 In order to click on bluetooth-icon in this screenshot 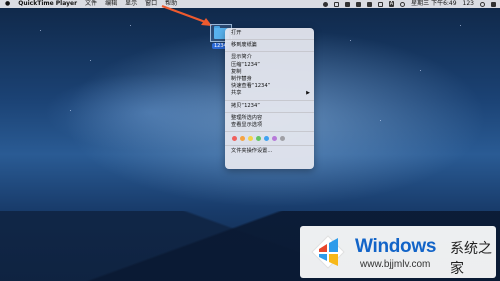, I will do `click(347, 4)`.